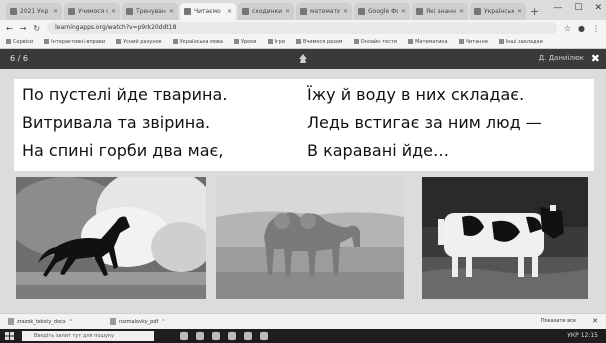 The height and width of the screenshot is (343, 606). What do you see at coordinates (427, 42) in the screenshot?
I see `bookmark-item: Математика` at bounding box center [427, 42].